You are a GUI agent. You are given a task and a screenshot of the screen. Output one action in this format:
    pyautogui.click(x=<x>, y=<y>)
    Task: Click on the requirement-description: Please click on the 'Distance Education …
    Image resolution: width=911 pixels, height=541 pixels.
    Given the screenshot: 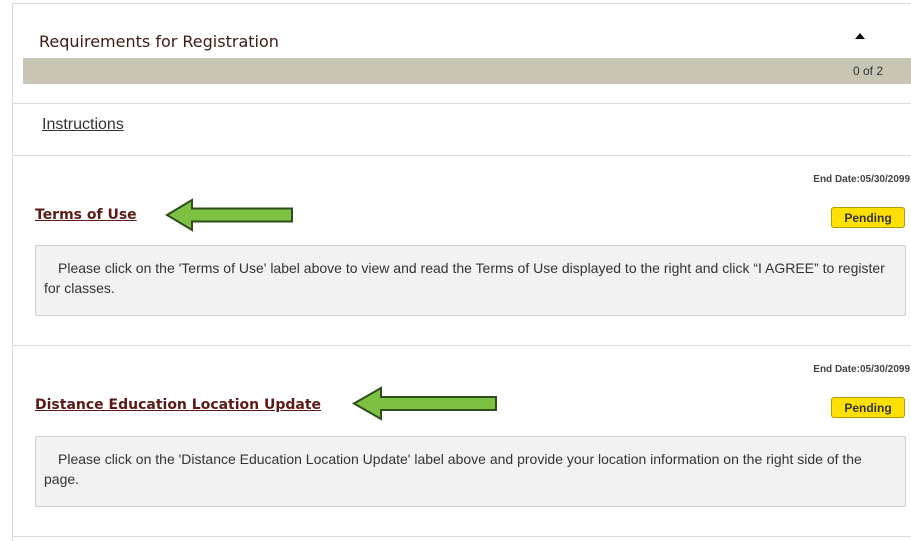 What is the action you would take?
    pyautogui.click(x=470, y=471)
    